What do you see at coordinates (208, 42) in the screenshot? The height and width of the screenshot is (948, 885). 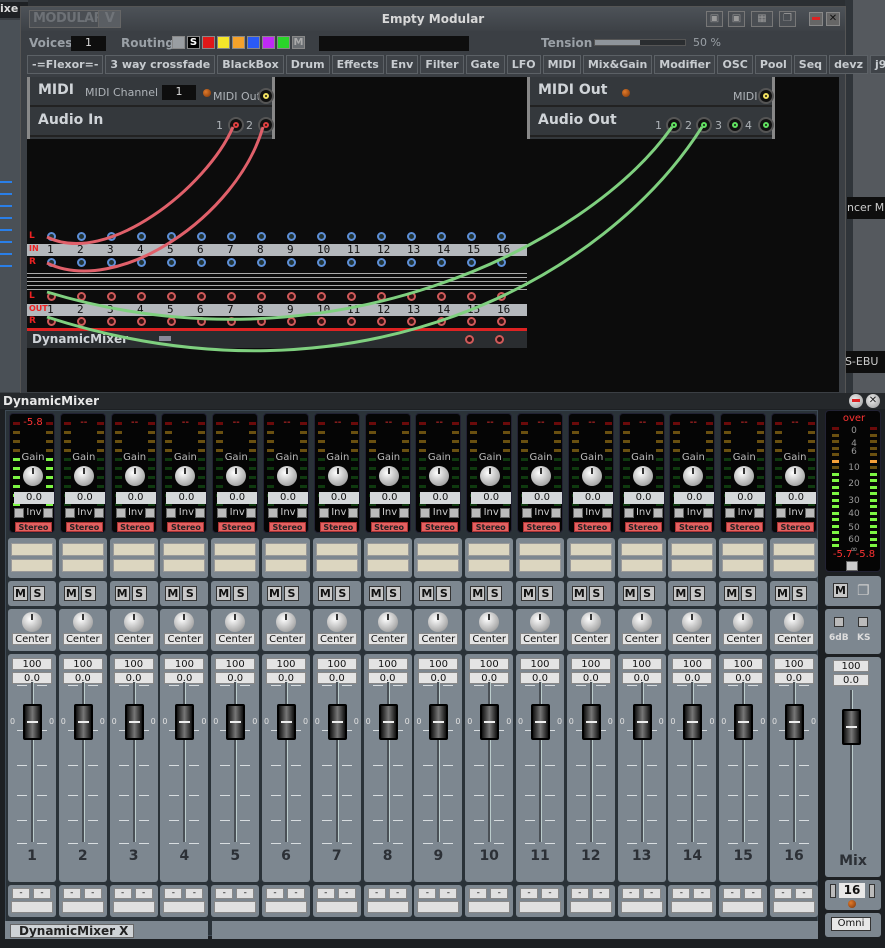 I see `routing-swatch-red` at bounding box center [208, 42].